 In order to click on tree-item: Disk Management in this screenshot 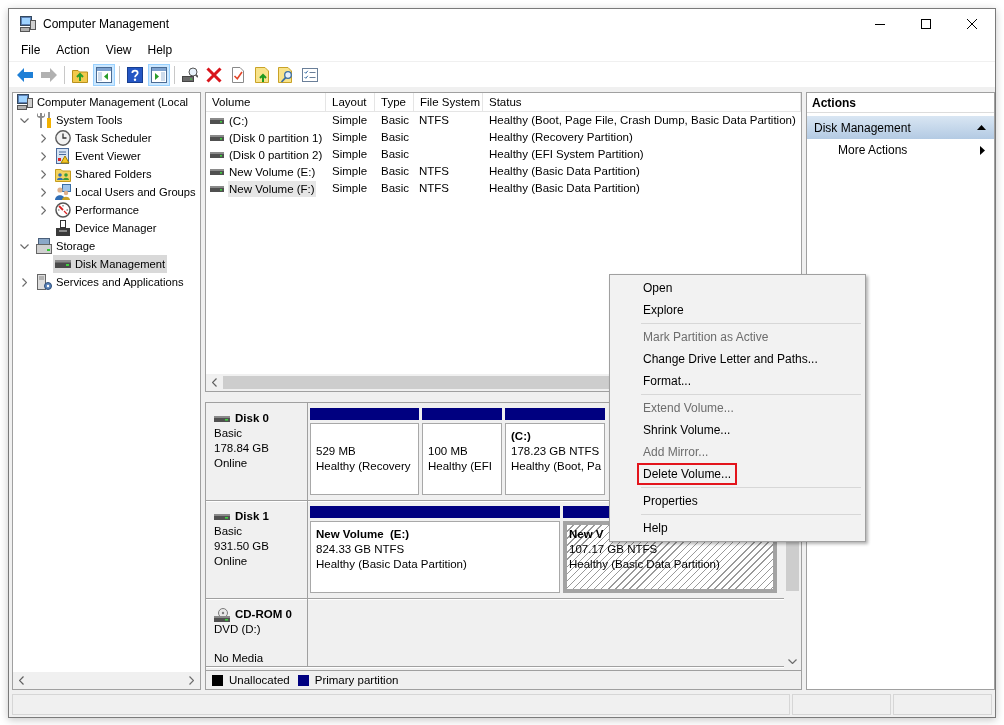, I will do `click(110, 264)`.